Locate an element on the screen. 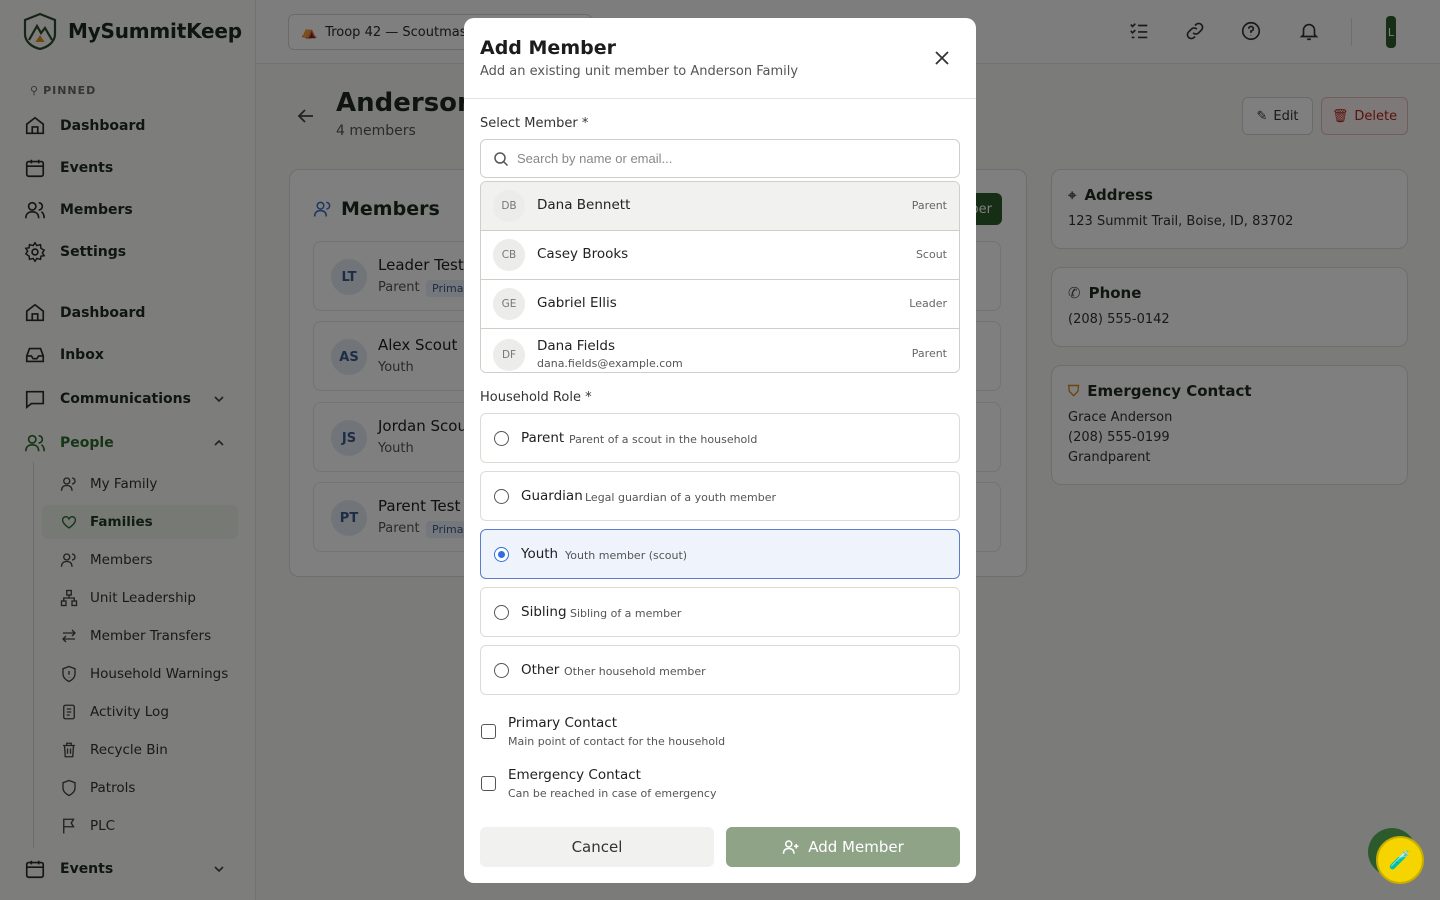 The image size is (1440, 900). test-tube-fab: 🧪 is located at coordinates (1400, 860).